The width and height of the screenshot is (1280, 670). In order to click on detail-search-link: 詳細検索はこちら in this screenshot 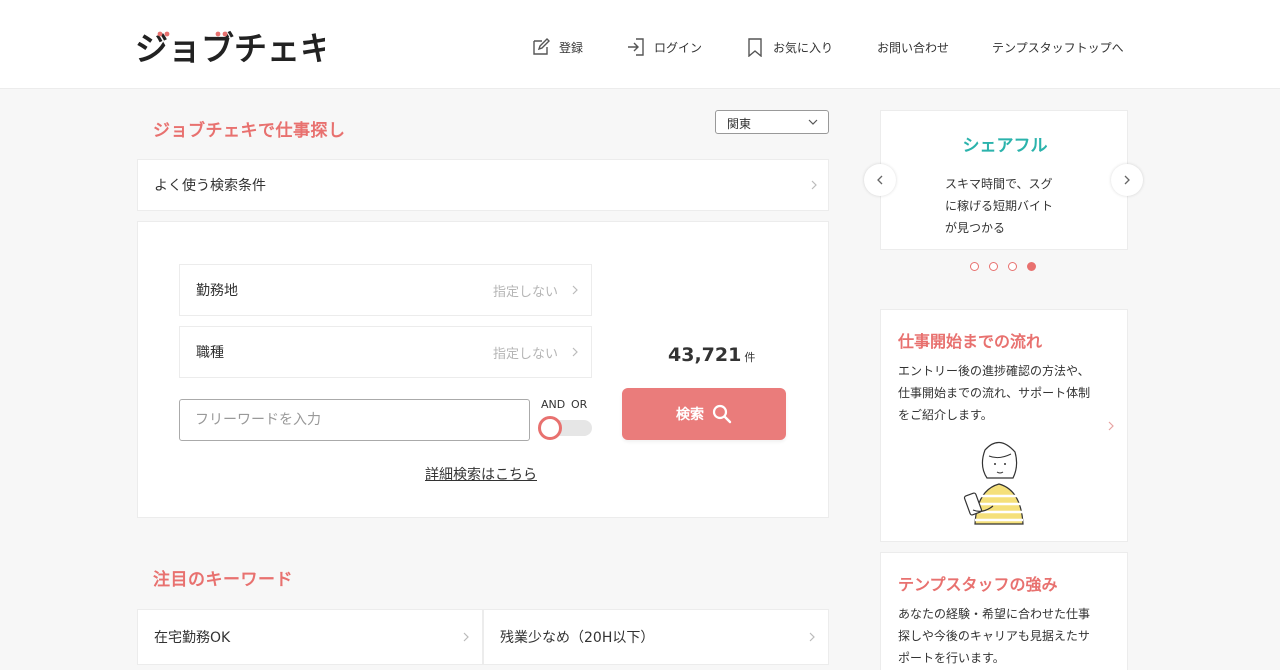, I will do `click(481, 474)`.